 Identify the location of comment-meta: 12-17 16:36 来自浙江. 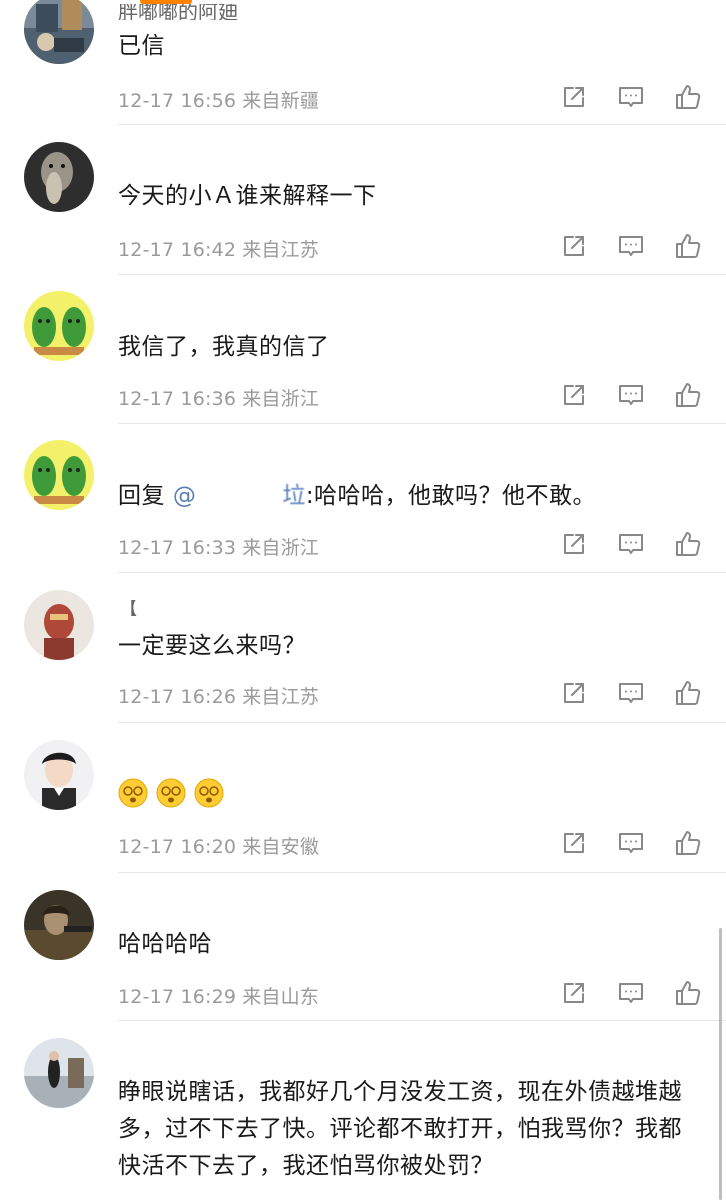
(218, 397).